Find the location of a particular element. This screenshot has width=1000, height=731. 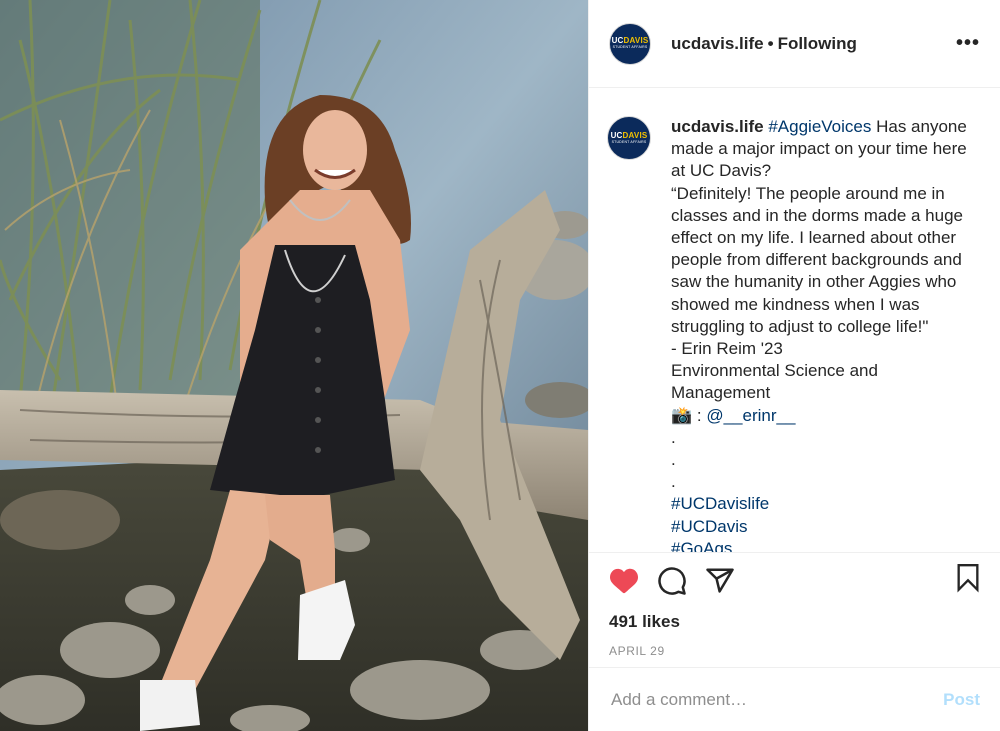

profile-avatar: UCDAVIS STUDENT AFFAIRS is located at coordinates (630, 43).